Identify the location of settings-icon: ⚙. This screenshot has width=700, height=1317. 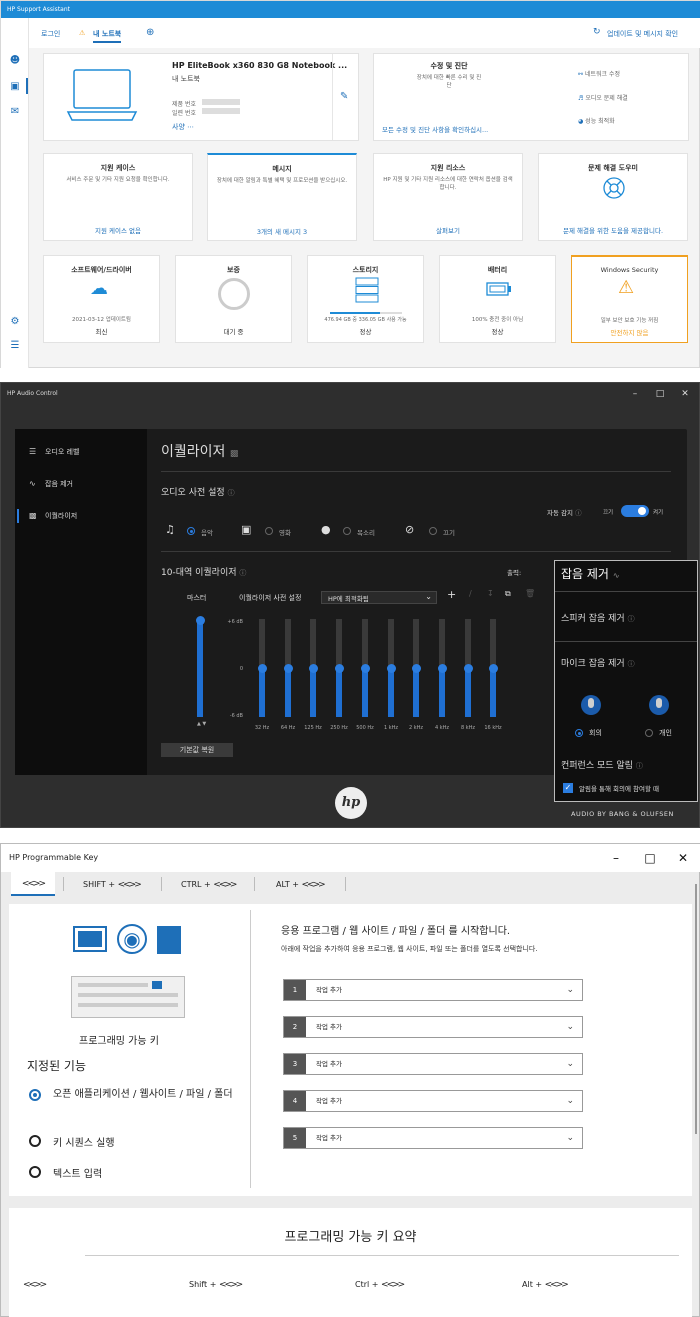
(15, 322).